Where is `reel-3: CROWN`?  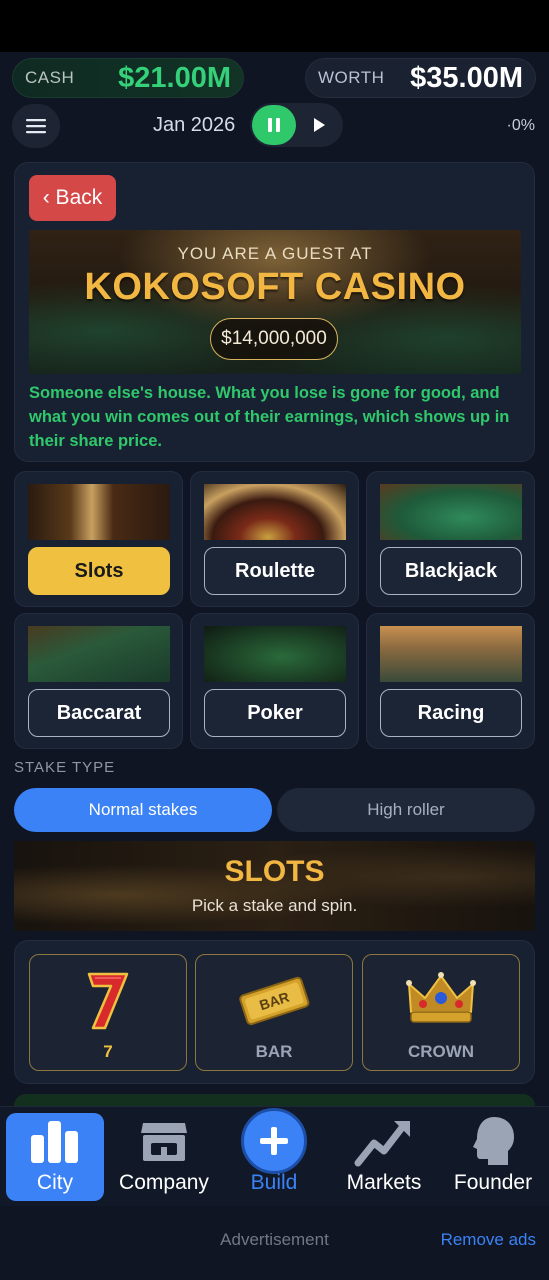
reel-3: CROWN is located at coordinates (441, 1012).